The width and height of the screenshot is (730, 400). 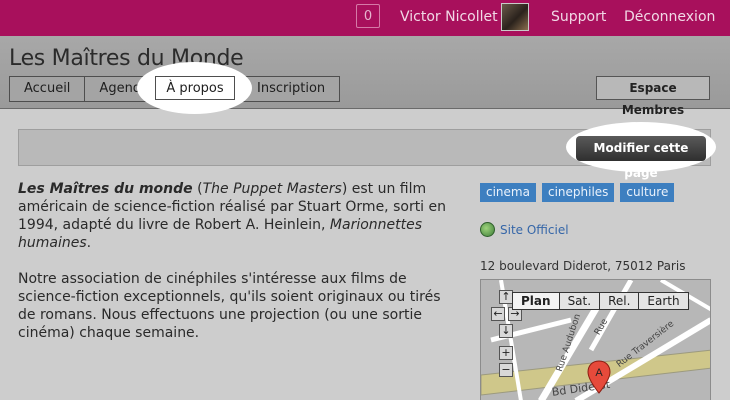 What do you see at coordinates (506, 331) in the screenshot?
I see `pan-down-icon: ↓` at bounding box center [506, 331].